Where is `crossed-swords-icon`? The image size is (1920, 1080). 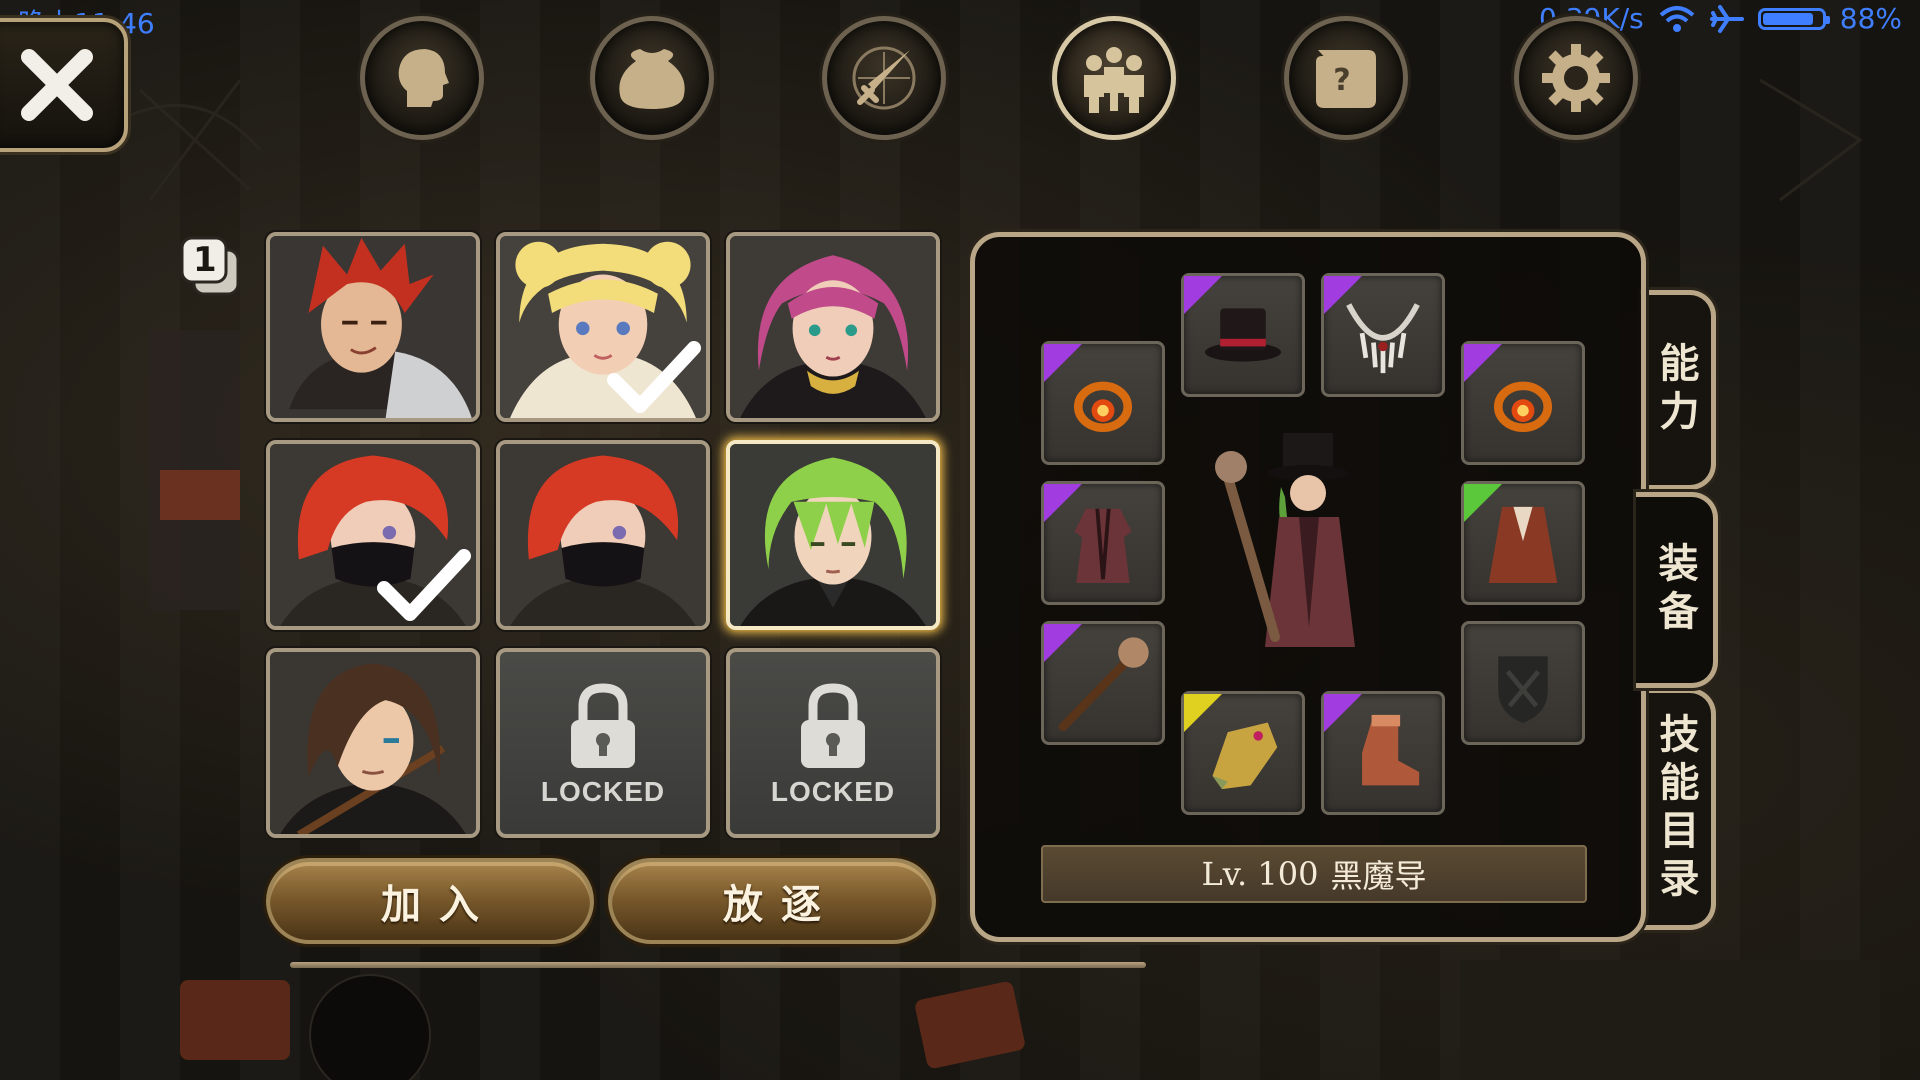 crossed-swords-icon is located at coordinates (884, 78).